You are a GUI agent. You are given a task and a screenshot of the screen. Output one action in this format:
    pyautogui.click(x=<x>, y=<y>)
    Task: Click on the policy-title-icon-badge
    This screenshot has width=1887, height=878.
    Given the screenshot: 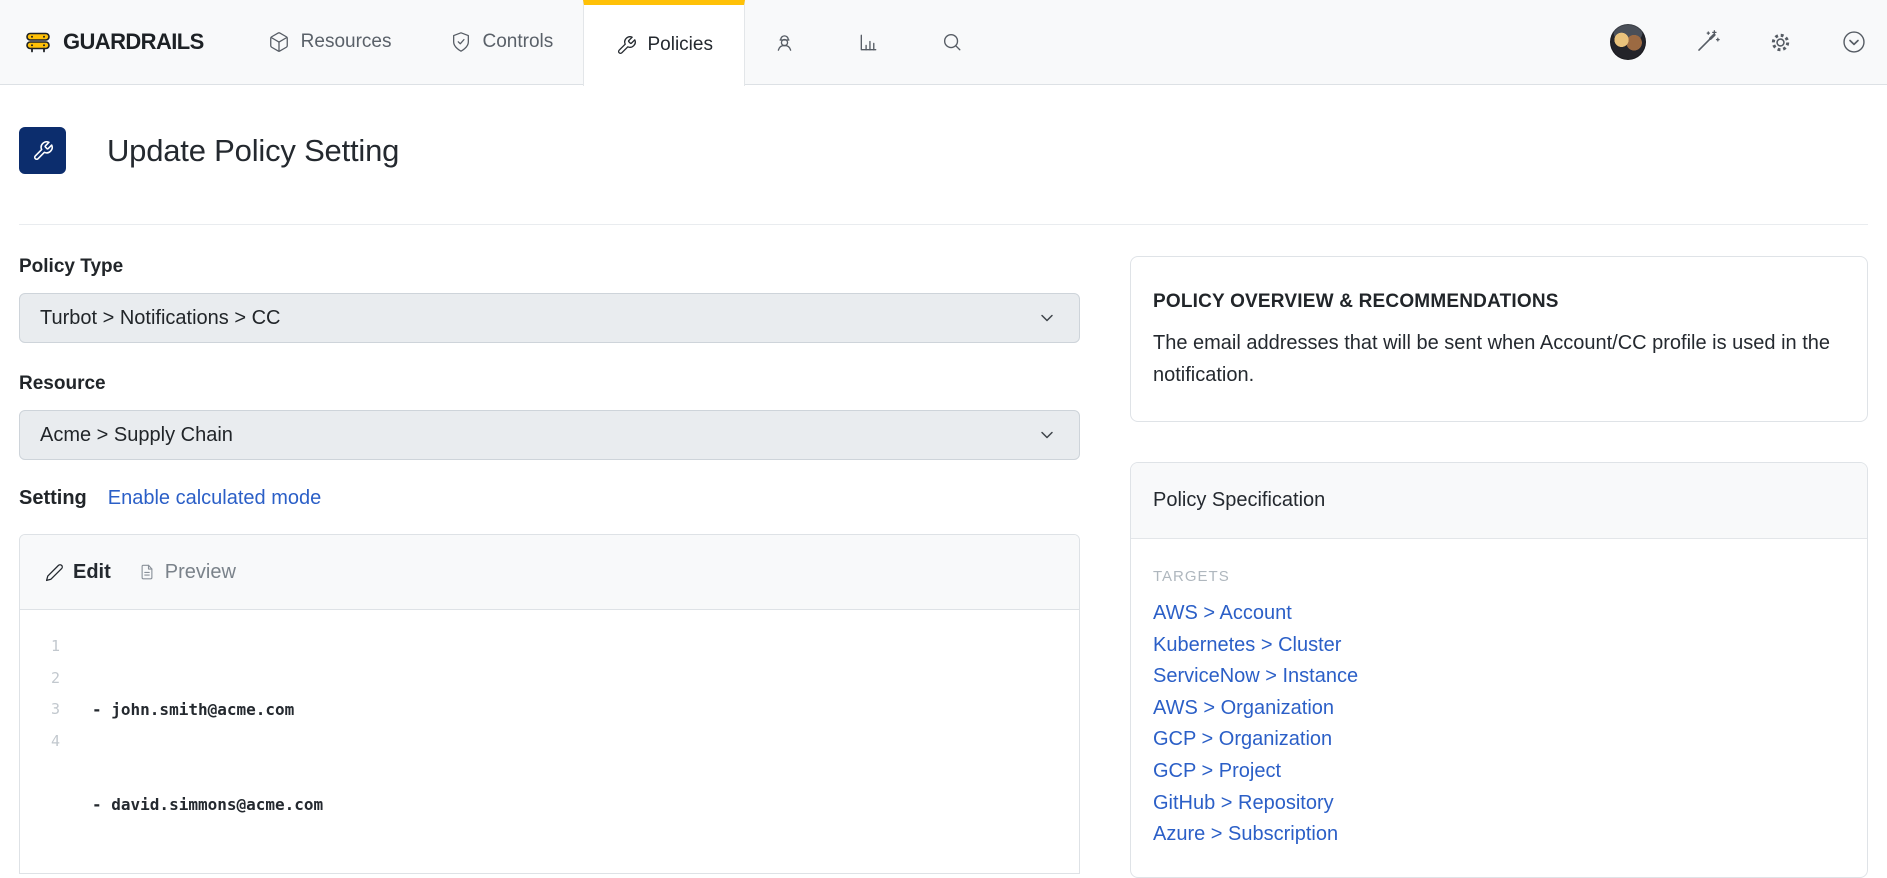 What is the action you would take?
    pyautogui.click(x=42, y=150)
    